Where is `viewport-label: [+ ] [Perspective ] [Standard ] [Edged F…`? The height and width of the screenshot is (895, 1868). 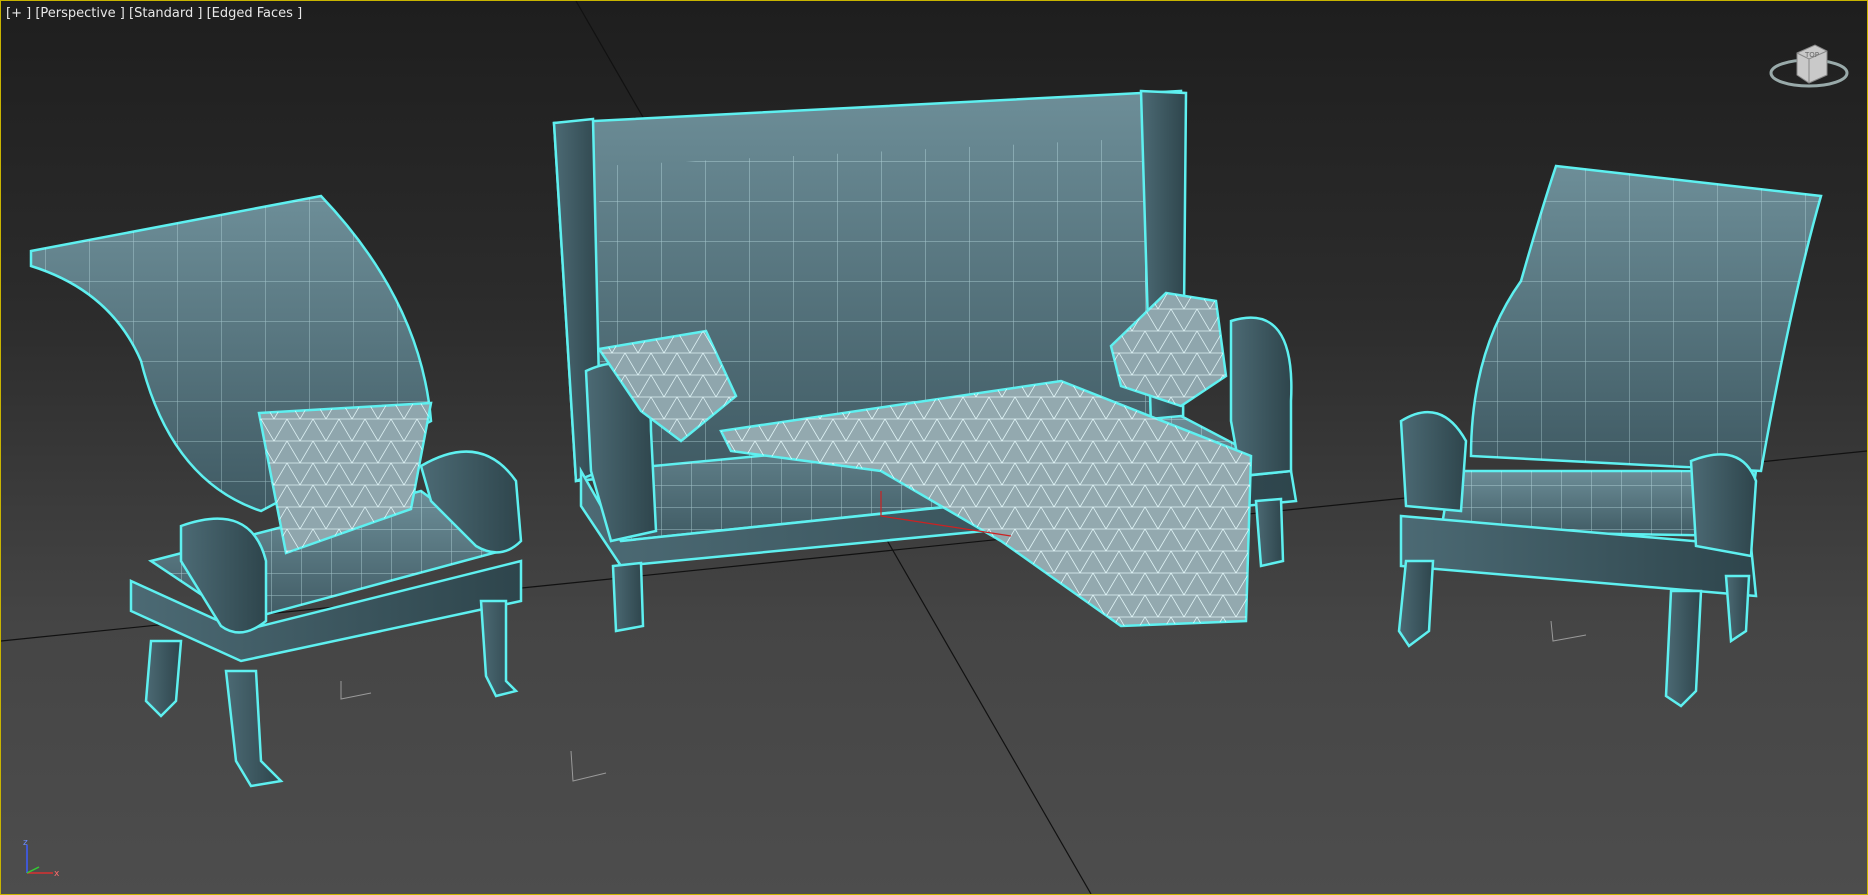
viewport-label: [+ ] [Perspective ] [Standard ] [Edged F… is located at coordinates (154, 13).